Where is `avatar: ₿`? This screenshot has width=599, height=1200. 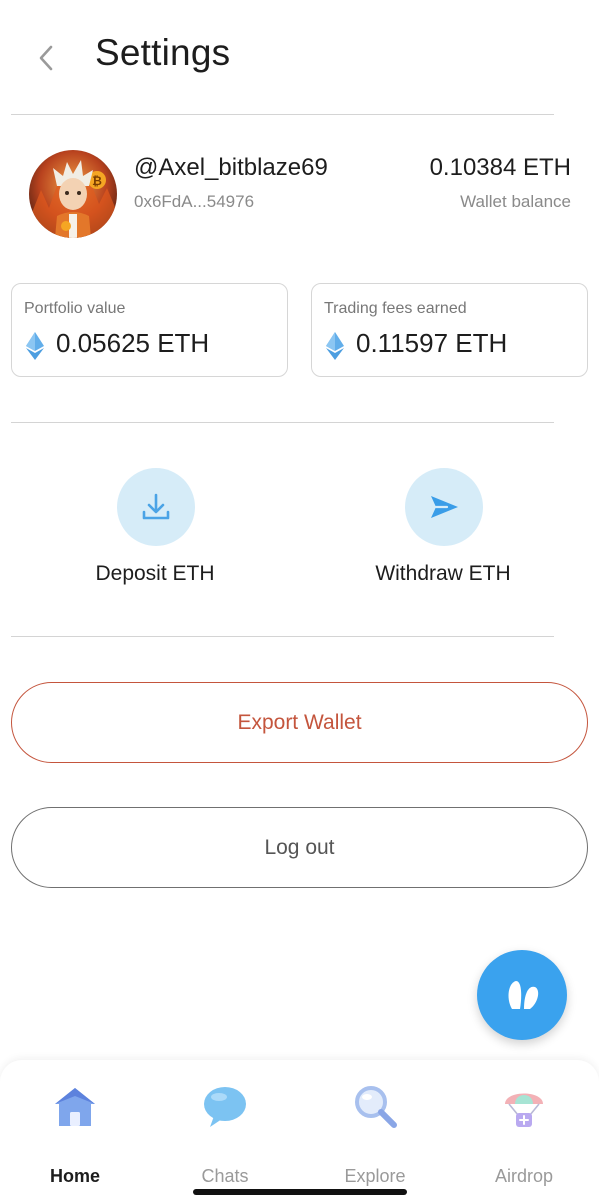 avatar: ₿ is located at coordinates (73, 194).